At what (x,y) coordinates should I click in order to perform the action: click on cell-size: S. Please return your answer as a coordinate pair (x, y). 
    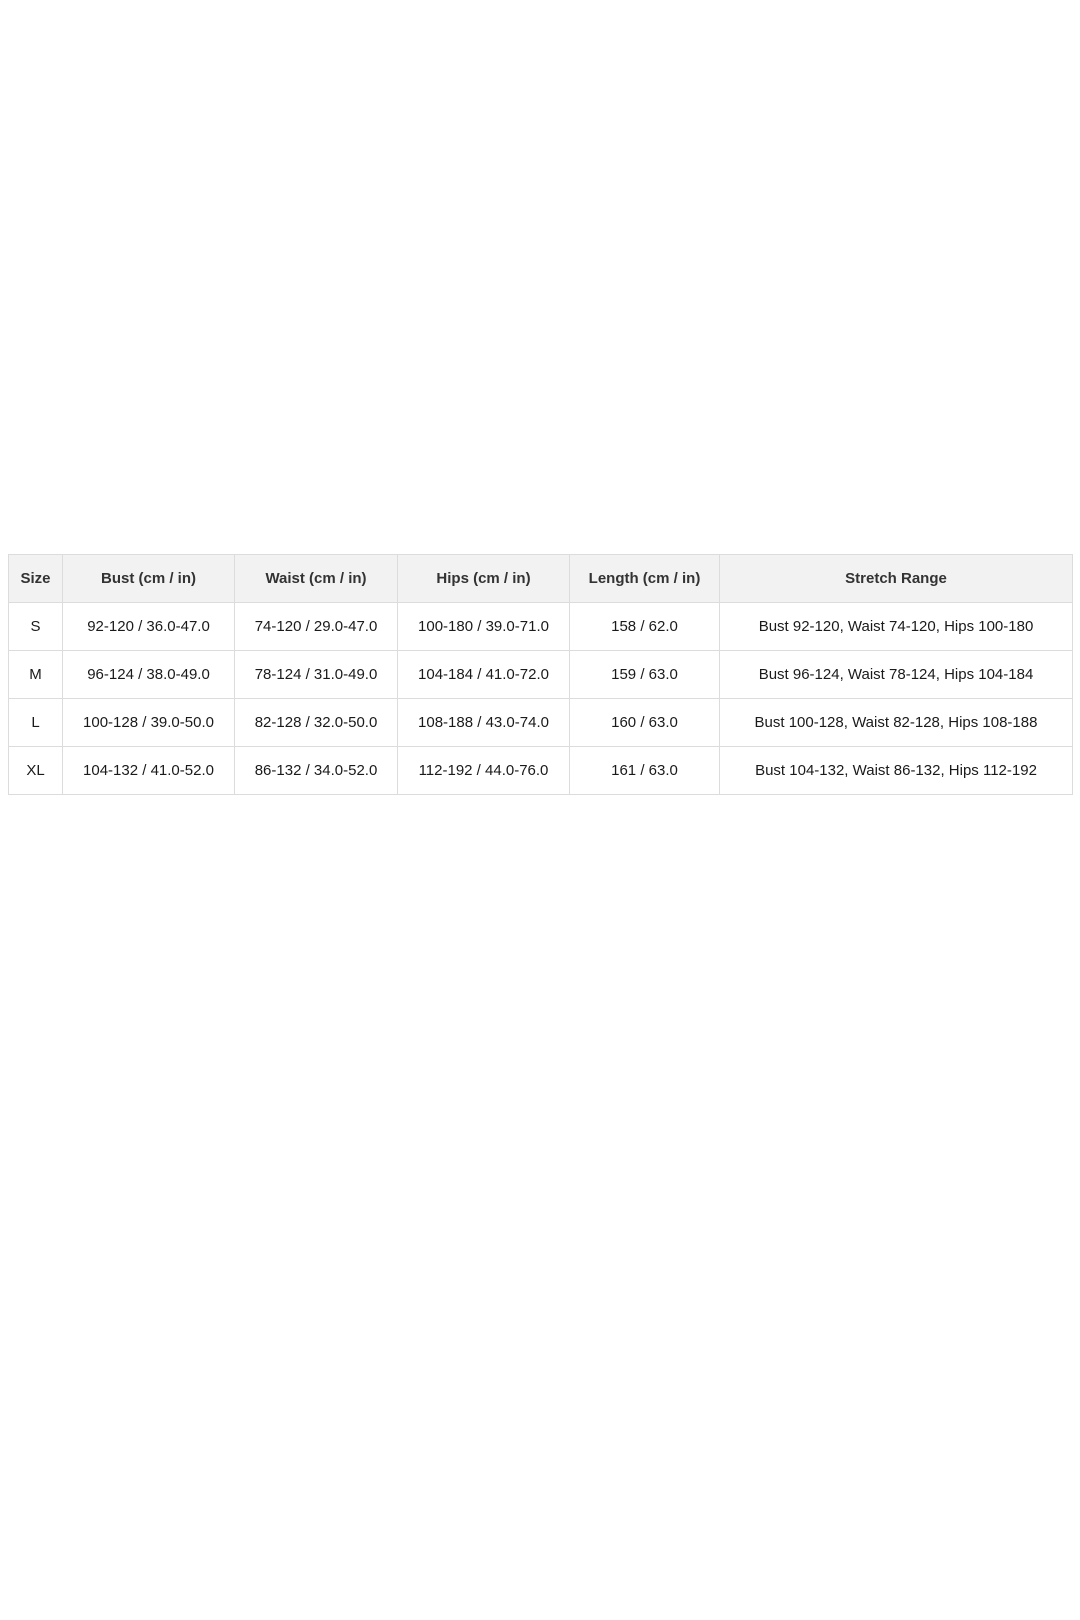
    Looking at the image, I should click on (35, 626).